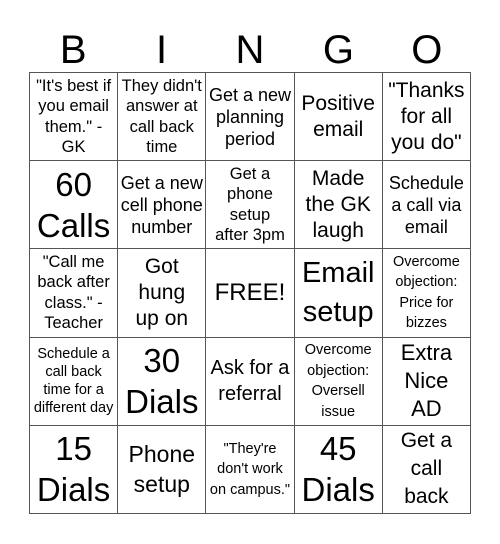  I want to click on bingo-cell: Got hung up on, so click(162, 293).